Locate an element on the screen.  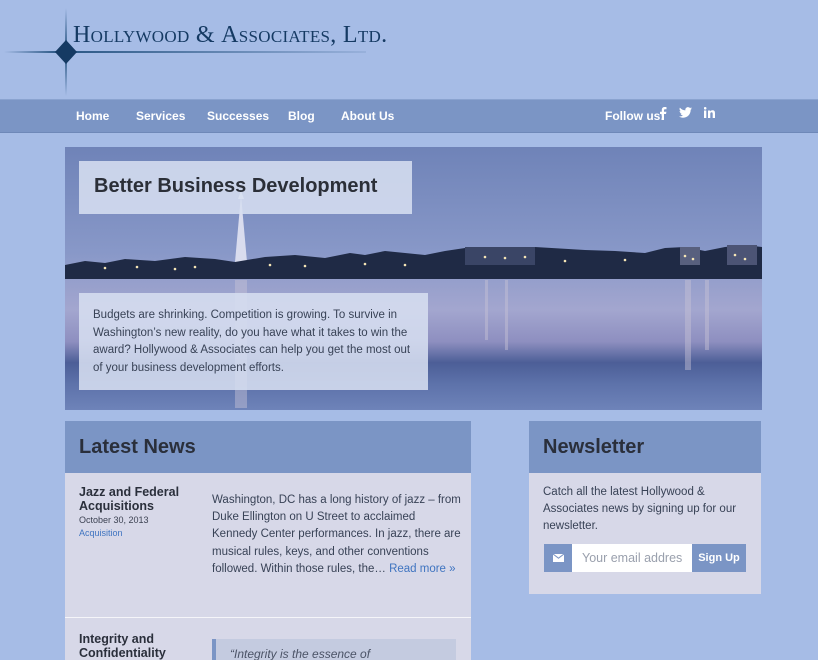
news-date: October 30, 2013 is located at coordinates (114, 520).